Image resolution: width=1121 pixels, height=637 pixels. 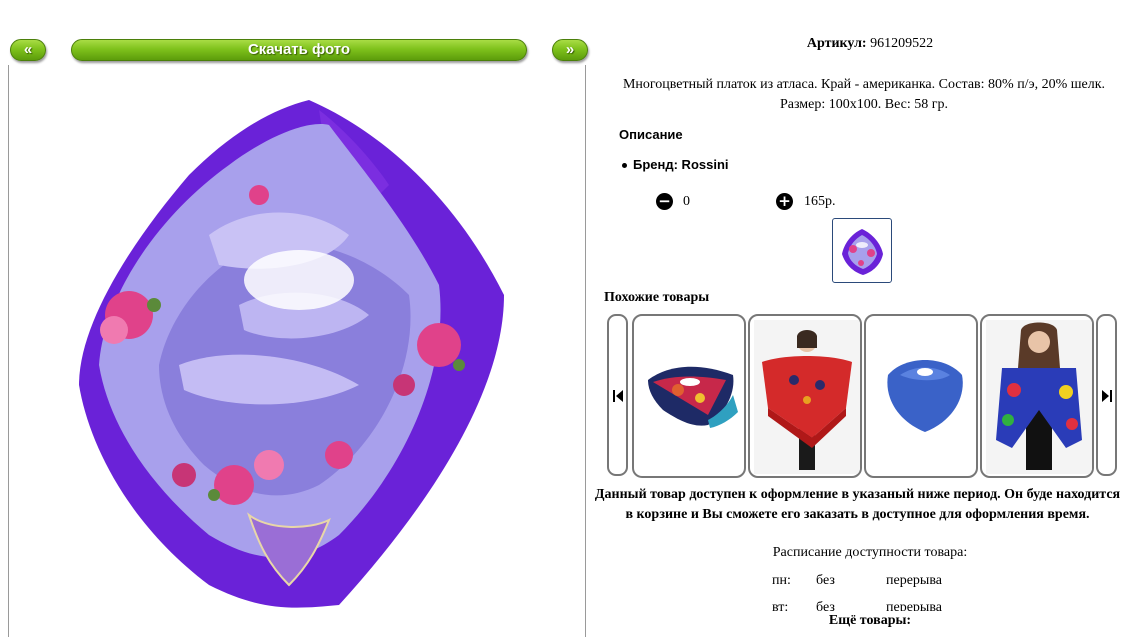 I want to click on scarf-blue-image, so click(x=925, y=396).